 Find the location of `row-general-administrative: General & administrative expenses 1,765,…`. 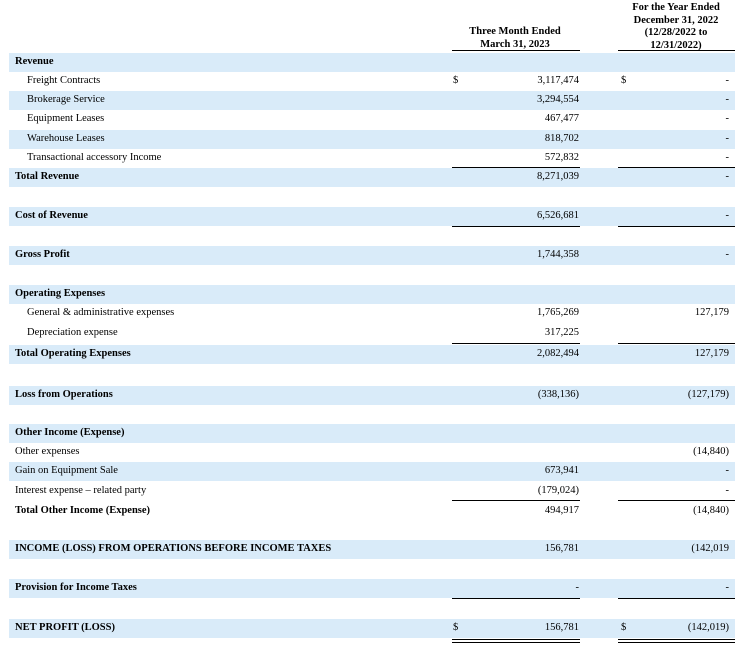

row-general-administrative: General & administrative expenses 1,765,… is located at coordinates (372, 313).